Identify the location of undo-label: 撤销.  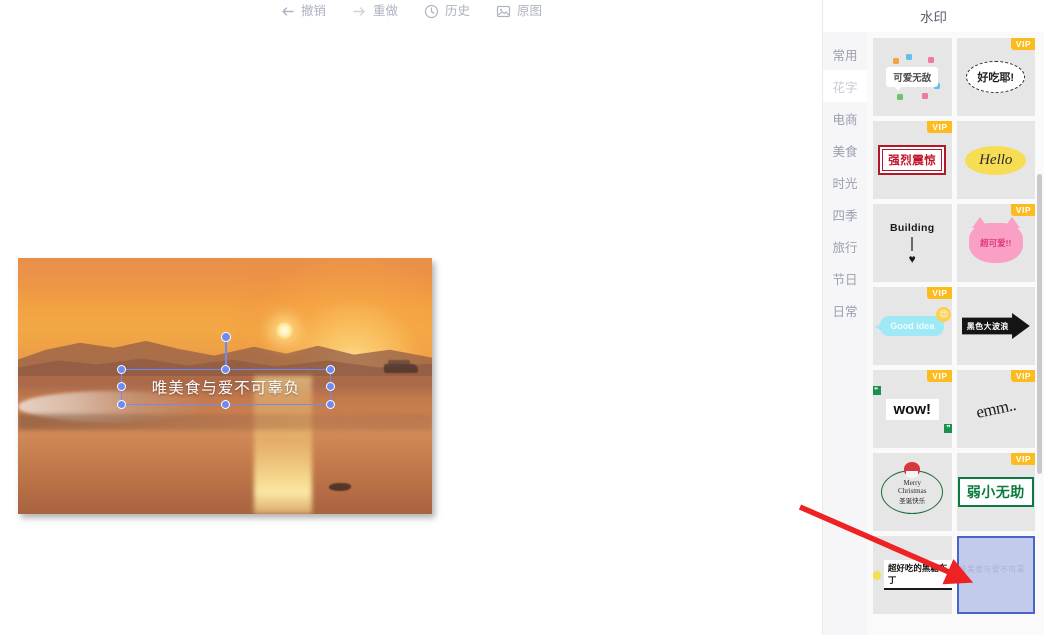
(313, 10).